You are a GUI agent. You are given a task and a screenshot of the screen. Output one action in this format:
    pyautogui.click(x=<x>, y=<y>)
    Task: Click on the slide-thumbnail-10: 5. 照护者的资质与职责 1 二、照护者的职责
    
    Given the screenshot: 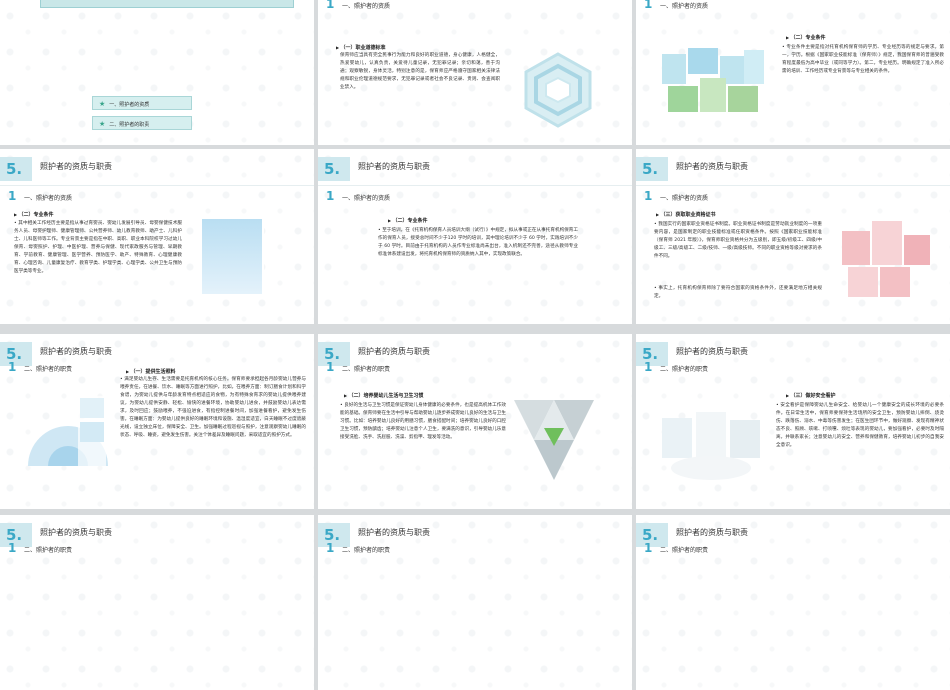 What is the action you would take?
    pyautogui.click(x=157, y=602)
    